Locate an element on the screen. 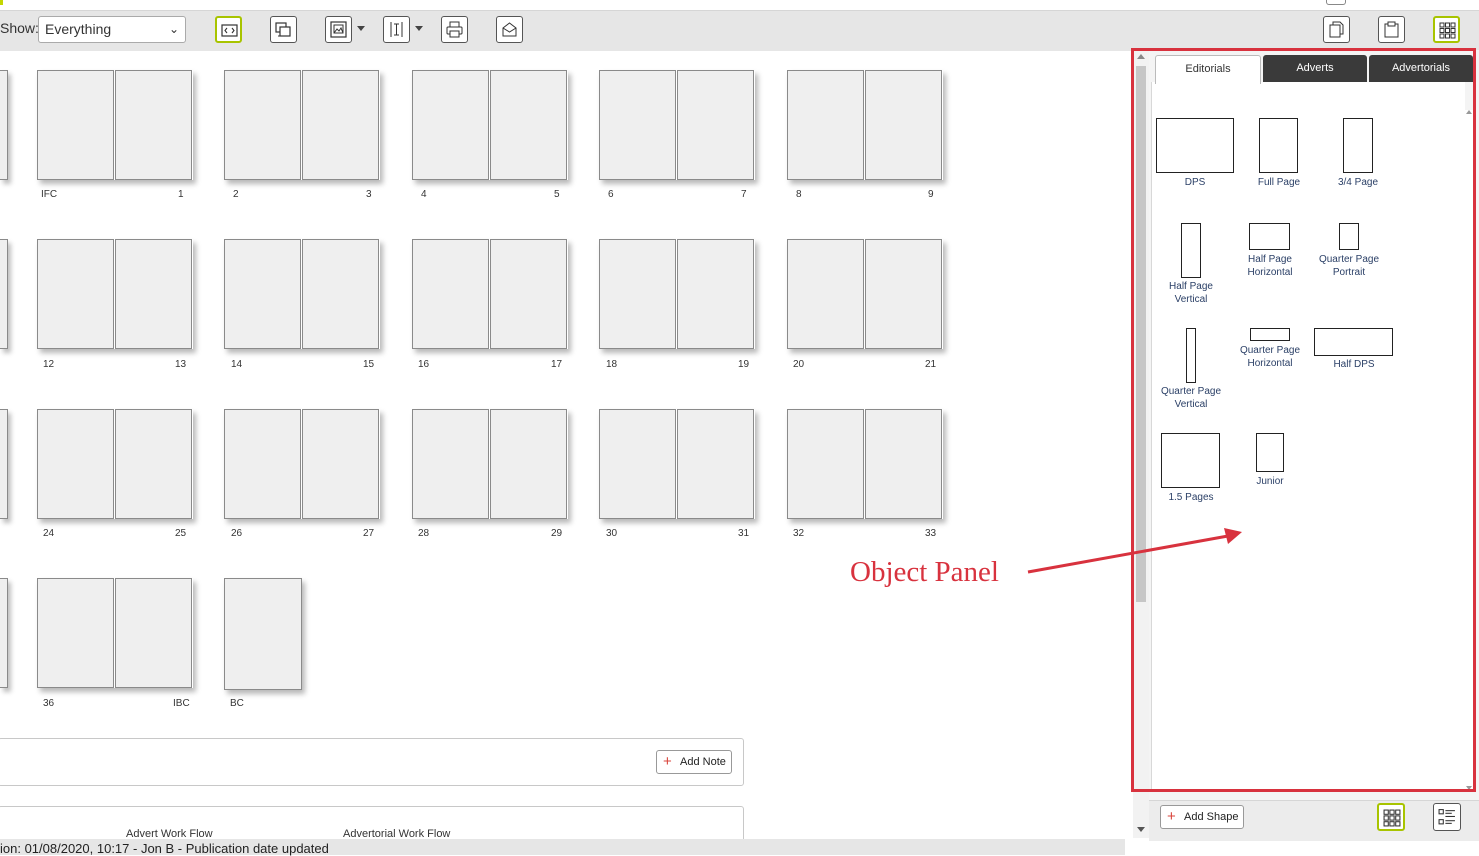  shape-quarter-page-portrait is located at coordinates (1349, 236).